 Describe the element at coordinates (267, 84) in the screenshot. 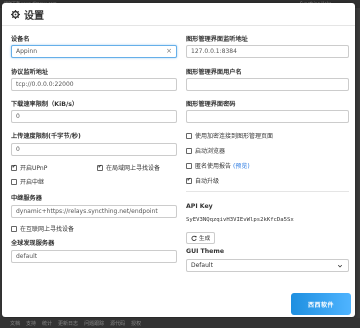

I see `gui-user-input` at that location.